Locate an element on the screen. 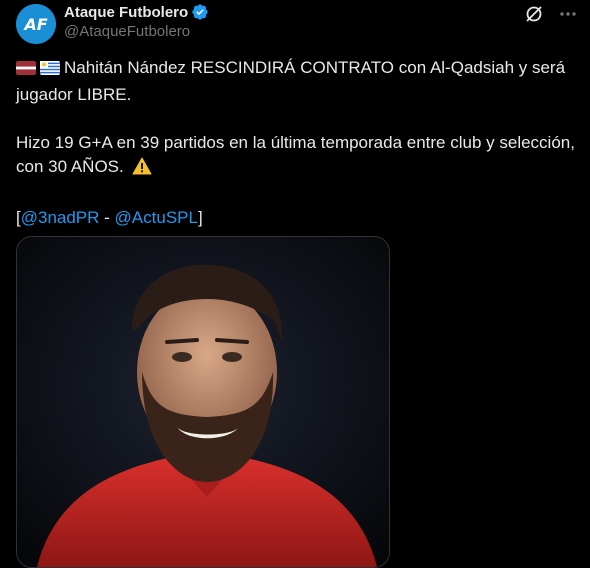 This screenshot has width=590, height=568. uruguay-flag-icon is located at coordinates (50, 71).